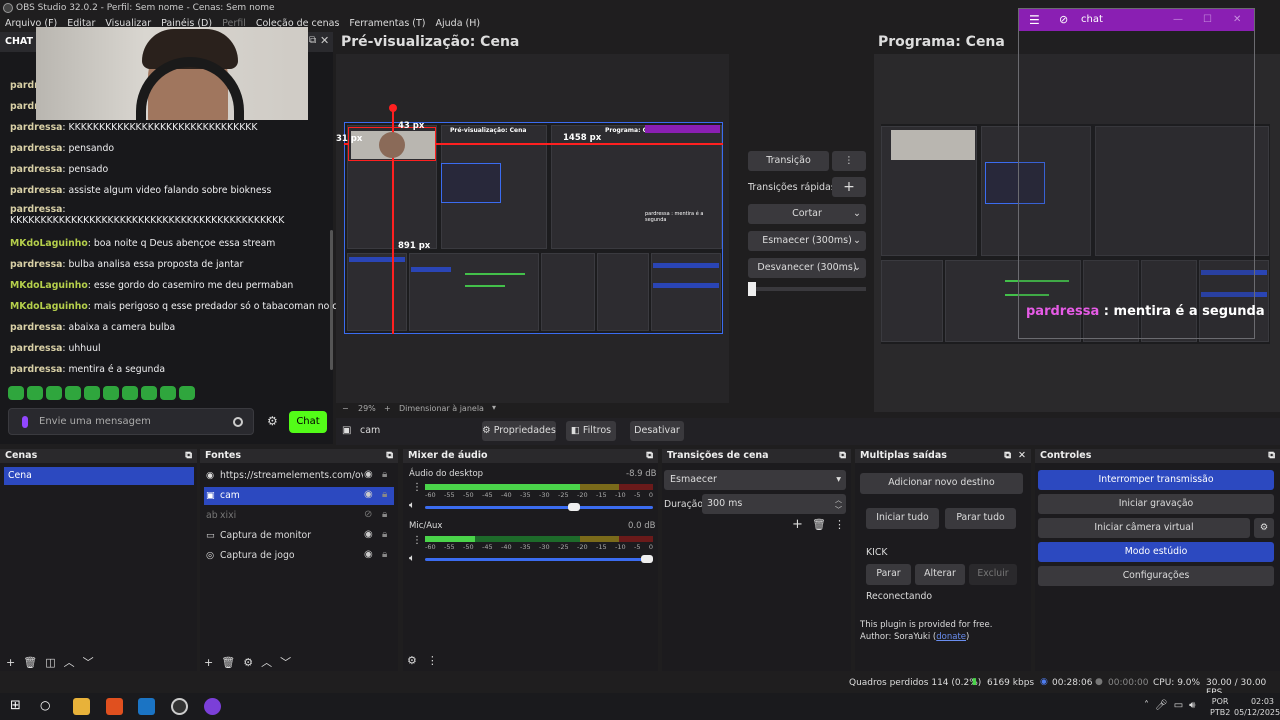 This screenshot has width=1280, height=720. Describe the element at coordinates (441, 408) in the screenshot. I see `scale-mode: Dimensionar à janela` at that location.